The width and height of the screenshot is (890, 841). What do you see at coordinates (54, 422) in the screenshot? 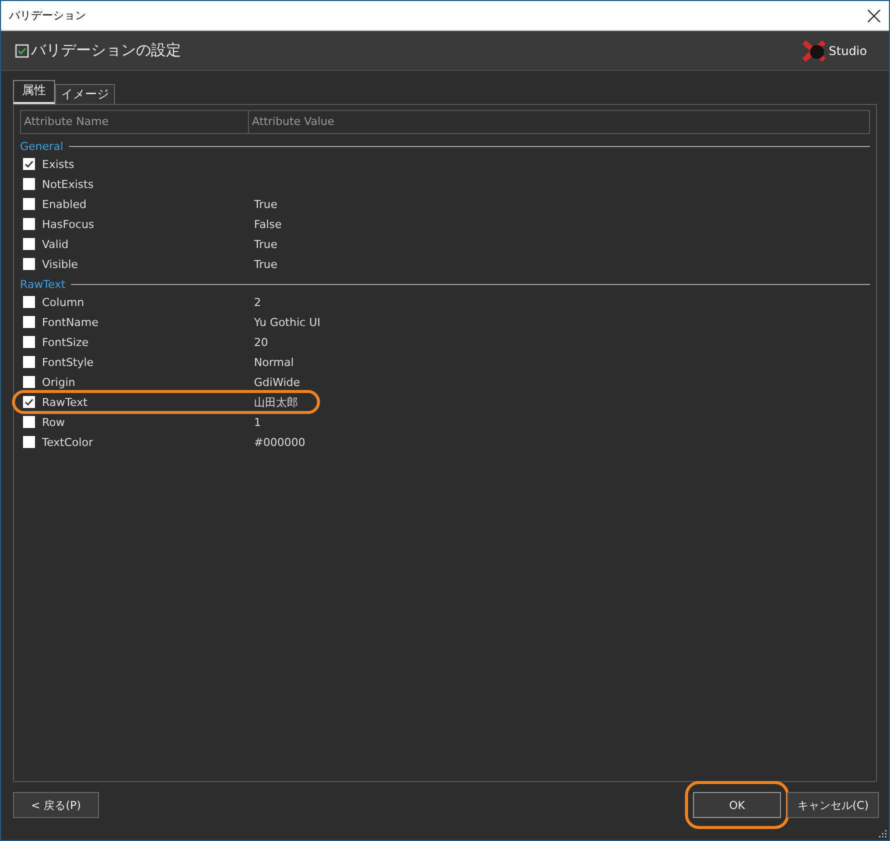
I see `attribute-name: Row` at bounding box center [54, 422].